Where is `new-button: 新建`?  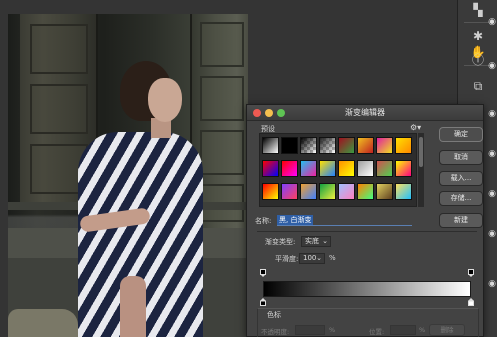
new-button: 新建 is located at coordinates (461, 220).